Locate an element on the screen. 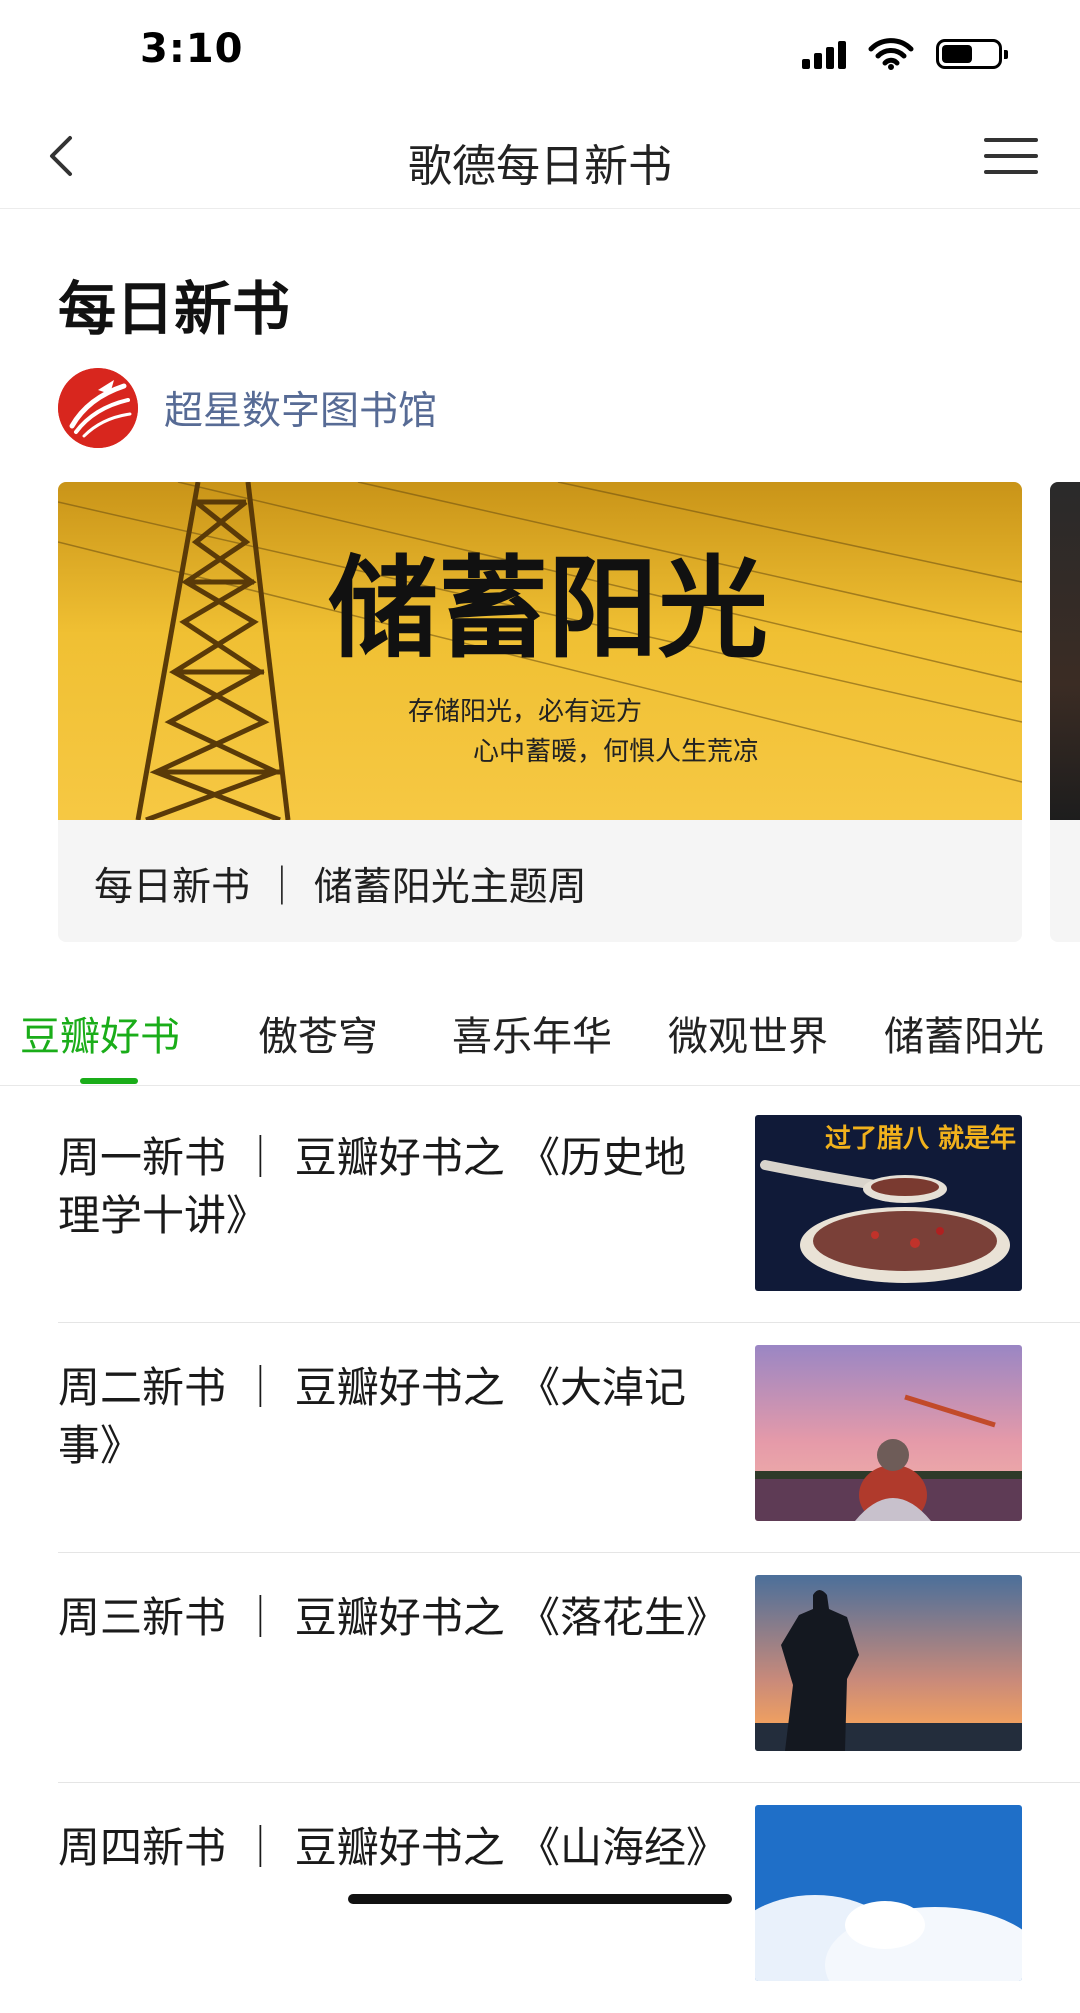 This screenshot has height=2013, width=1080. account-logo is located at coordinates (98, 408).